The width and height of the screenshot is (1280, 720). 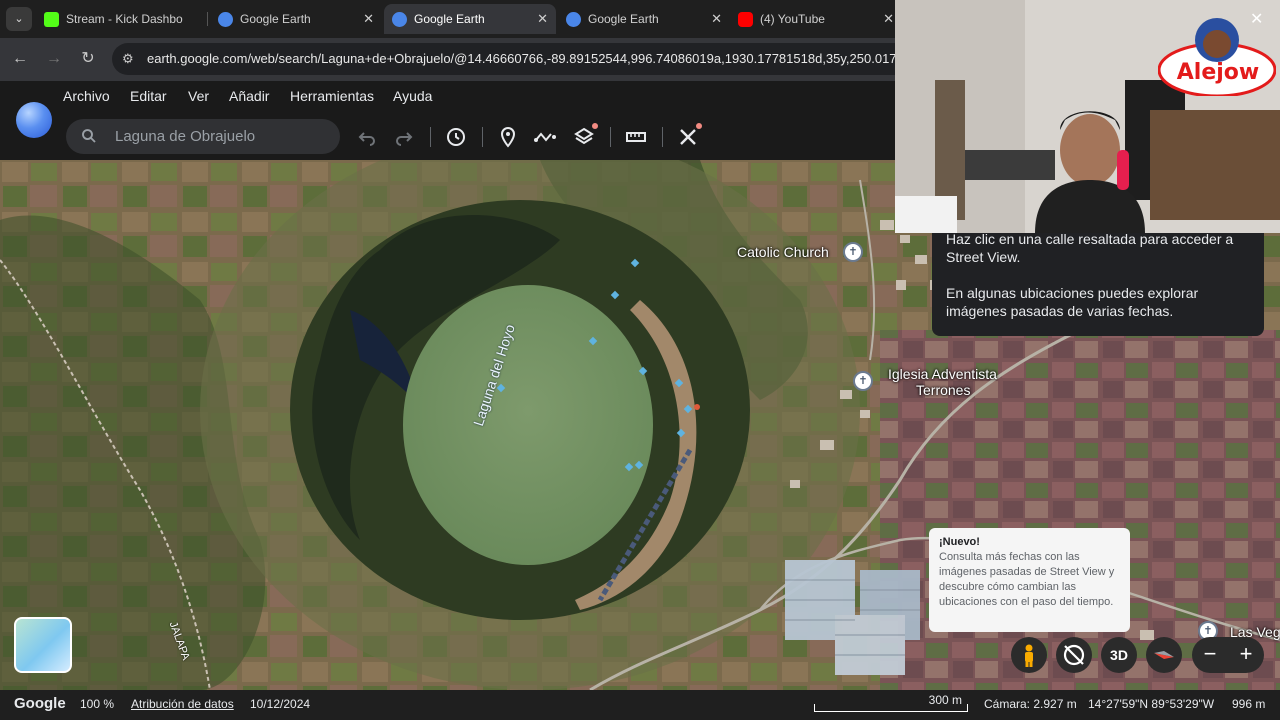 What do you see at coordinates (943, 390) in the screenshot?
I see `place-label-terrones: Terrones` at bounding box center [943, 390].